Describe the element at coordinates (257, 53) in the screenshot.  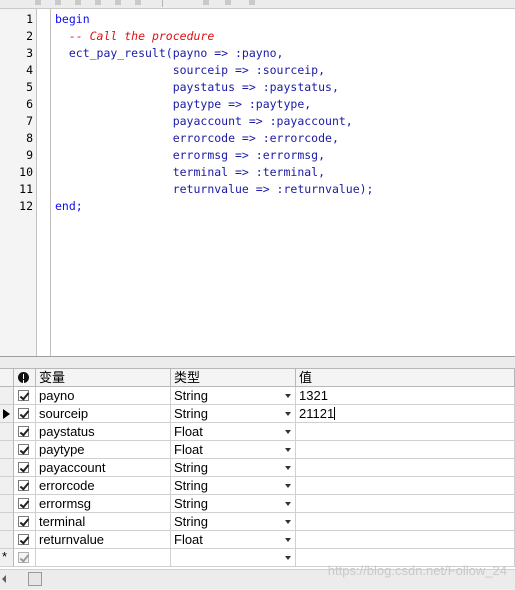
I see `code-line: 3 ect_pay_result(payno => :payno,` at that location.